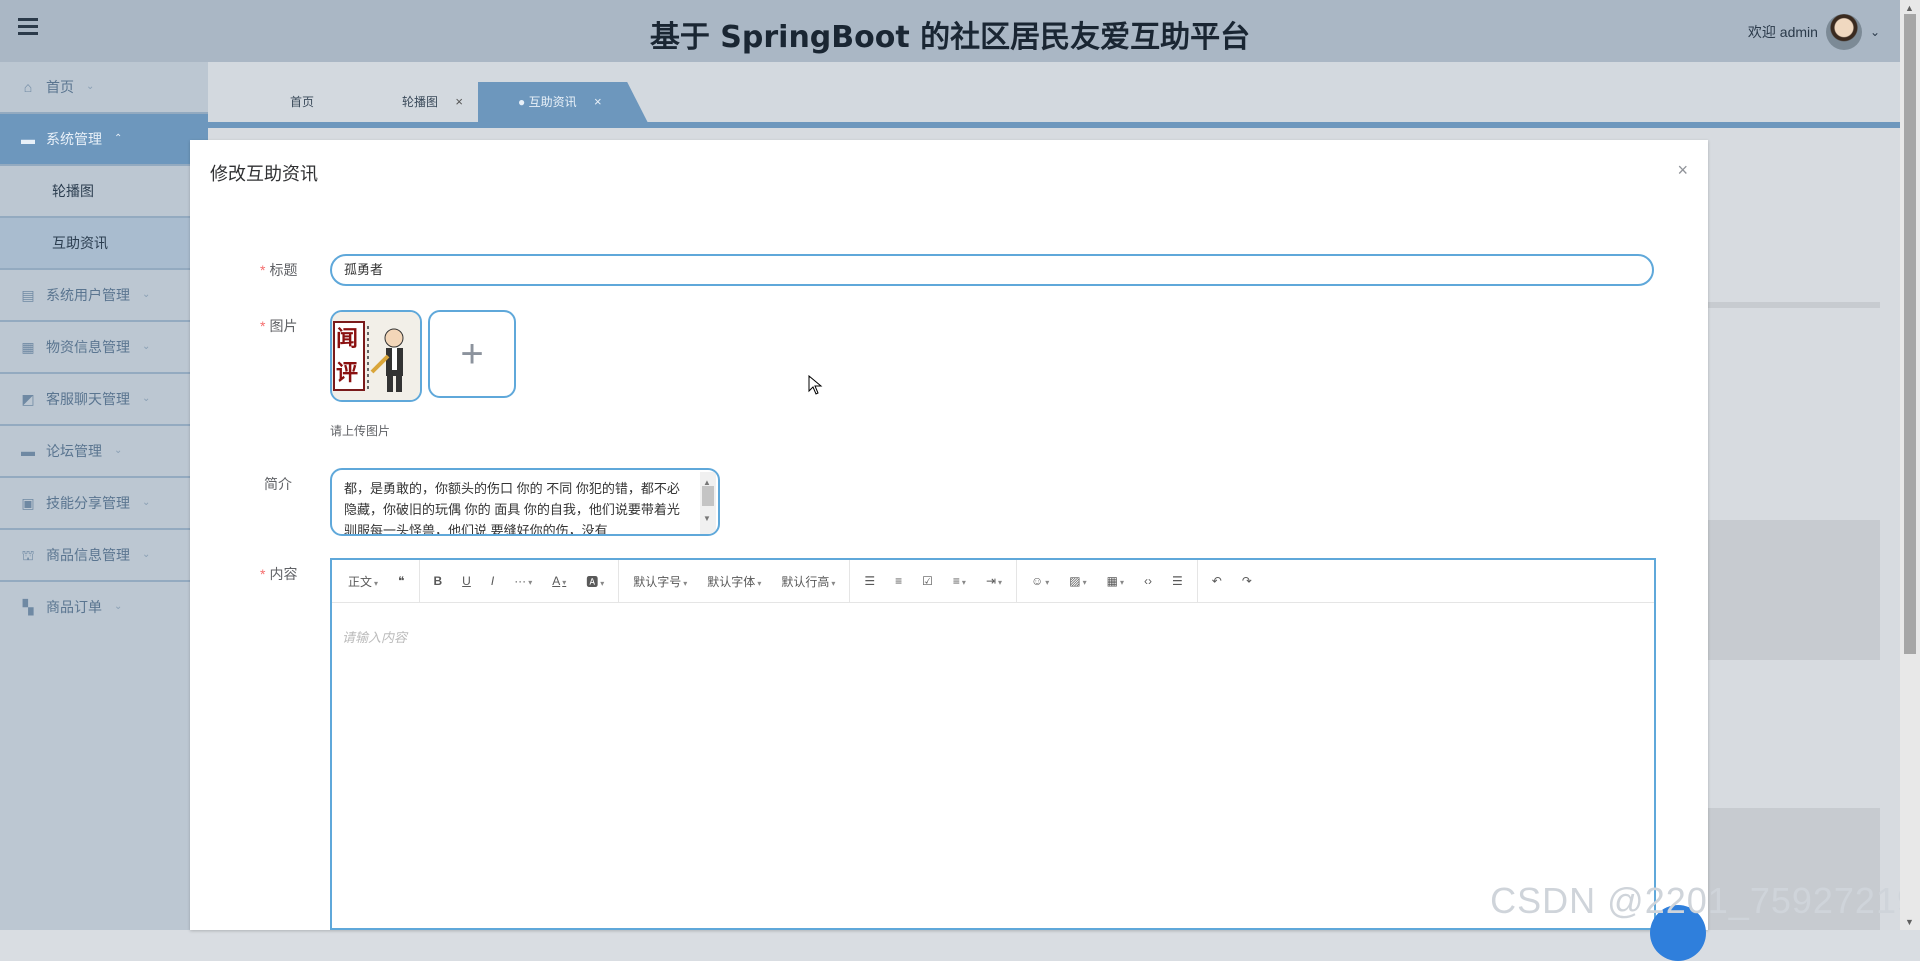 The height and width of the screenshot is (961, 1920). I want to click on image-icon: ▨ ▾, so click(1077, 581).